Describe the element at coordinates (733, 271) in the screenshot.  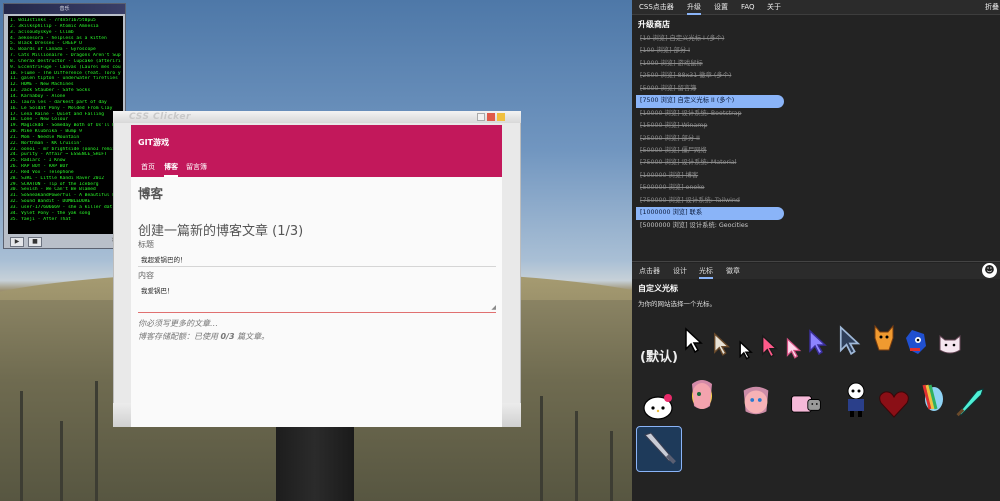
I see `subtab-badges: 徽章` at that location.